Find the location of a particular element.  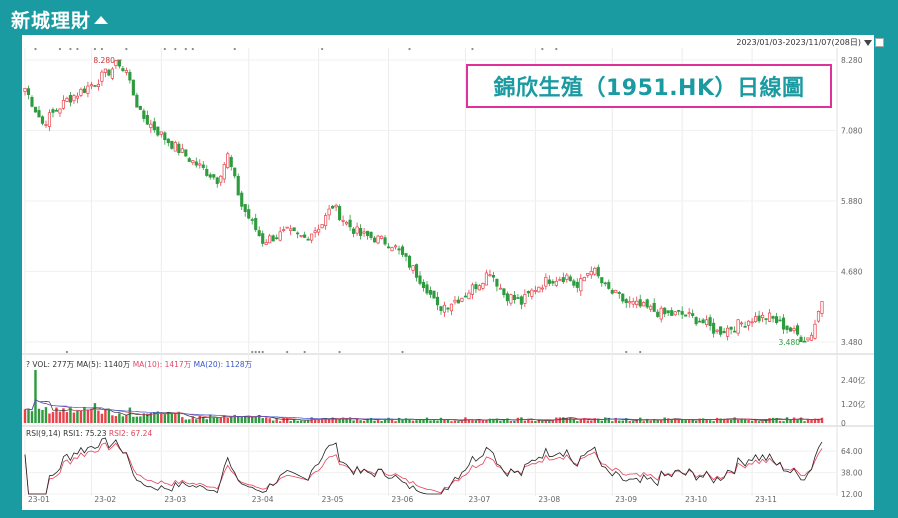

rsi-tick-label: 64.00 is located at coordinates (852, 451).